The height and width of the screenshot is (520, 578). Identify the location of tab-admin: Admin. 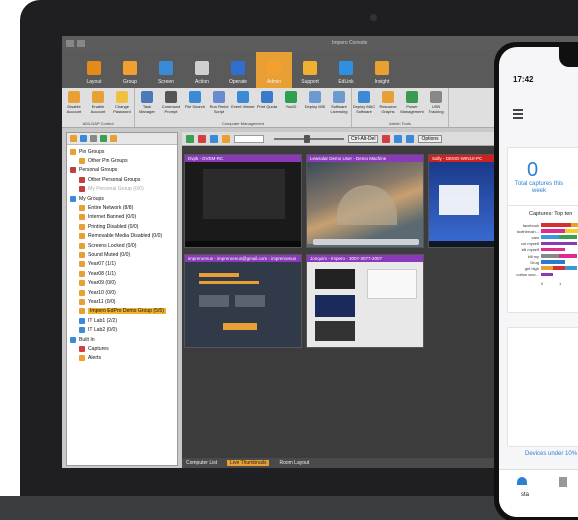
(274, 70).